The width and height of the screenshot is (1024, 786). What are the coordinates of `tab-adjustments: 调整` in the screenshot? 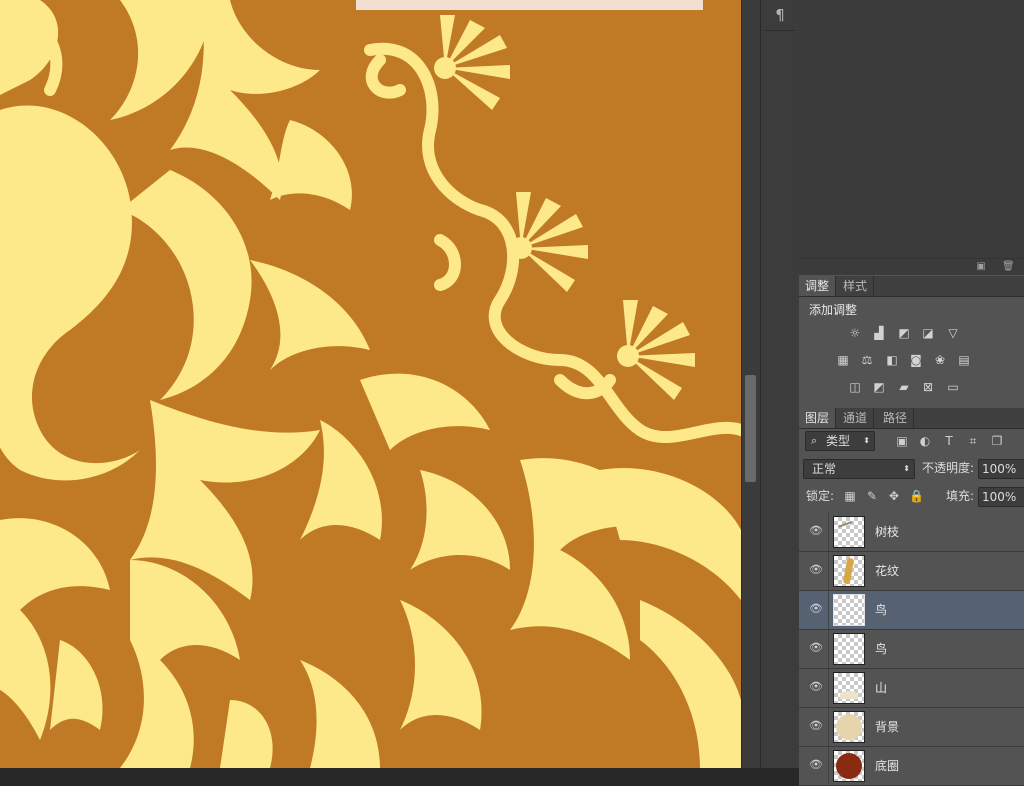 It's located at (818, 286).